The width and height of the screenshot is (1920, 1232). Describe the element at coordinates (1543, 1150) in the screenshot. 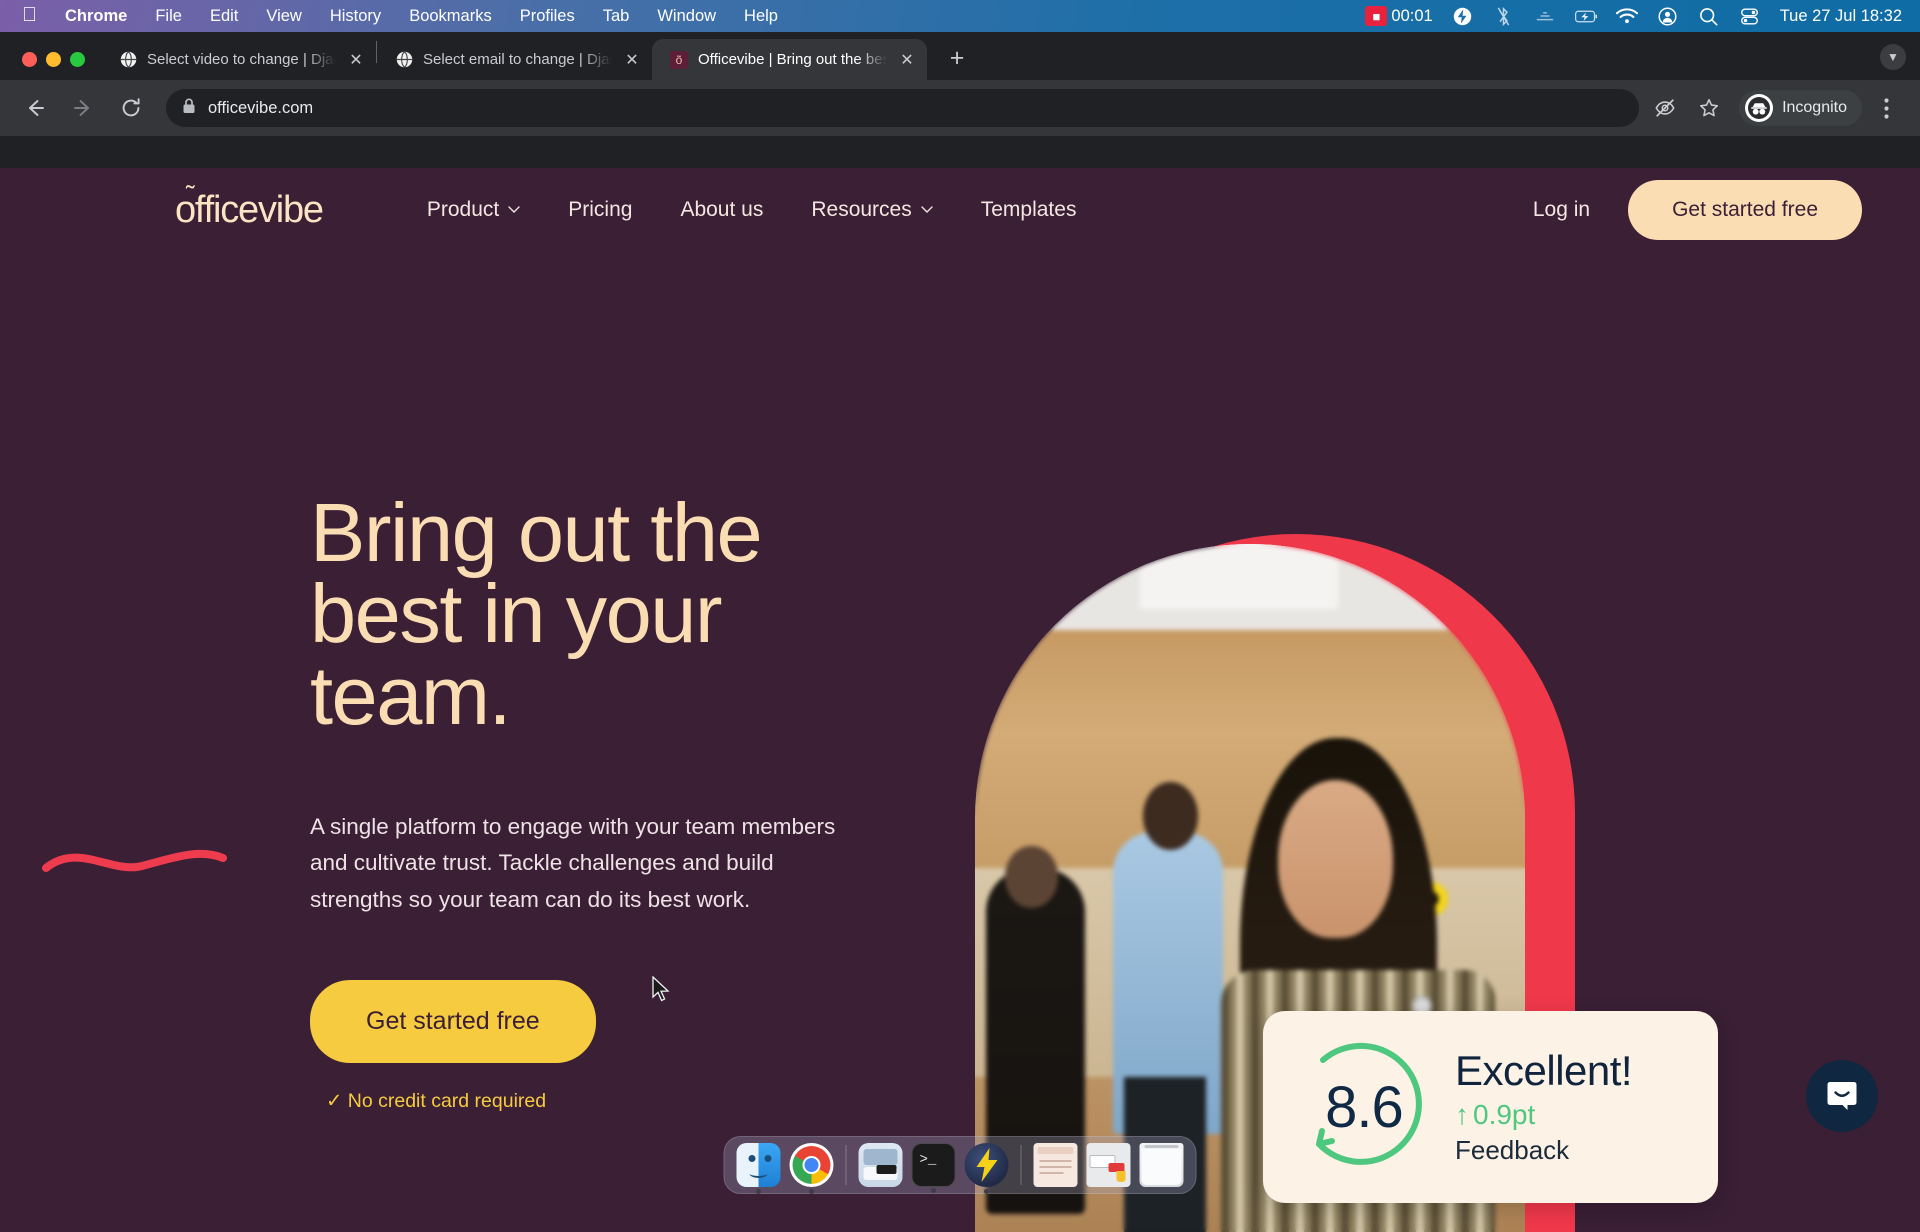

I see `score-metric-label: Feedback` at that location.